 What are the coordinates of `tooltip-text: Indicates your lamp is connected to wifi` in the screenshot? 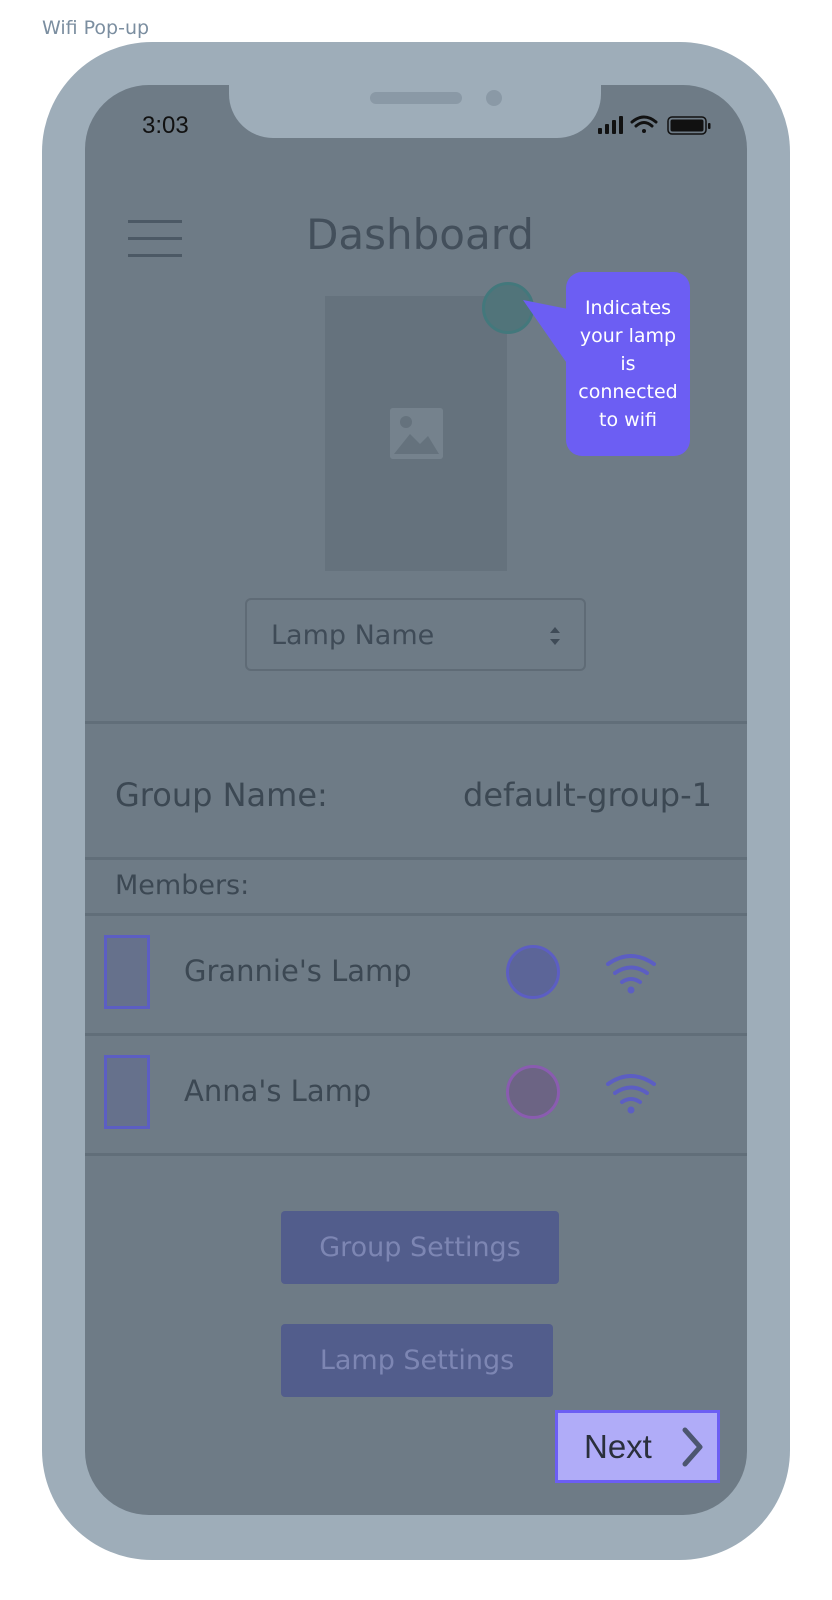 It's located at (628, 364).